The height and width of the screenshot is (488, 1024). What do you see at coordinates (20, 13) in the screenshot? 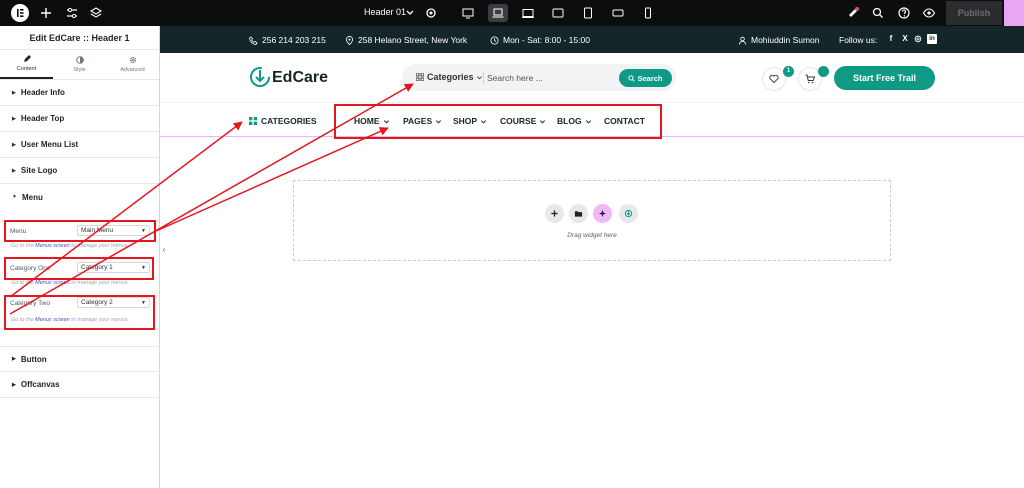
I see `elementor-logo-icon` at bounding box center [20, 13].